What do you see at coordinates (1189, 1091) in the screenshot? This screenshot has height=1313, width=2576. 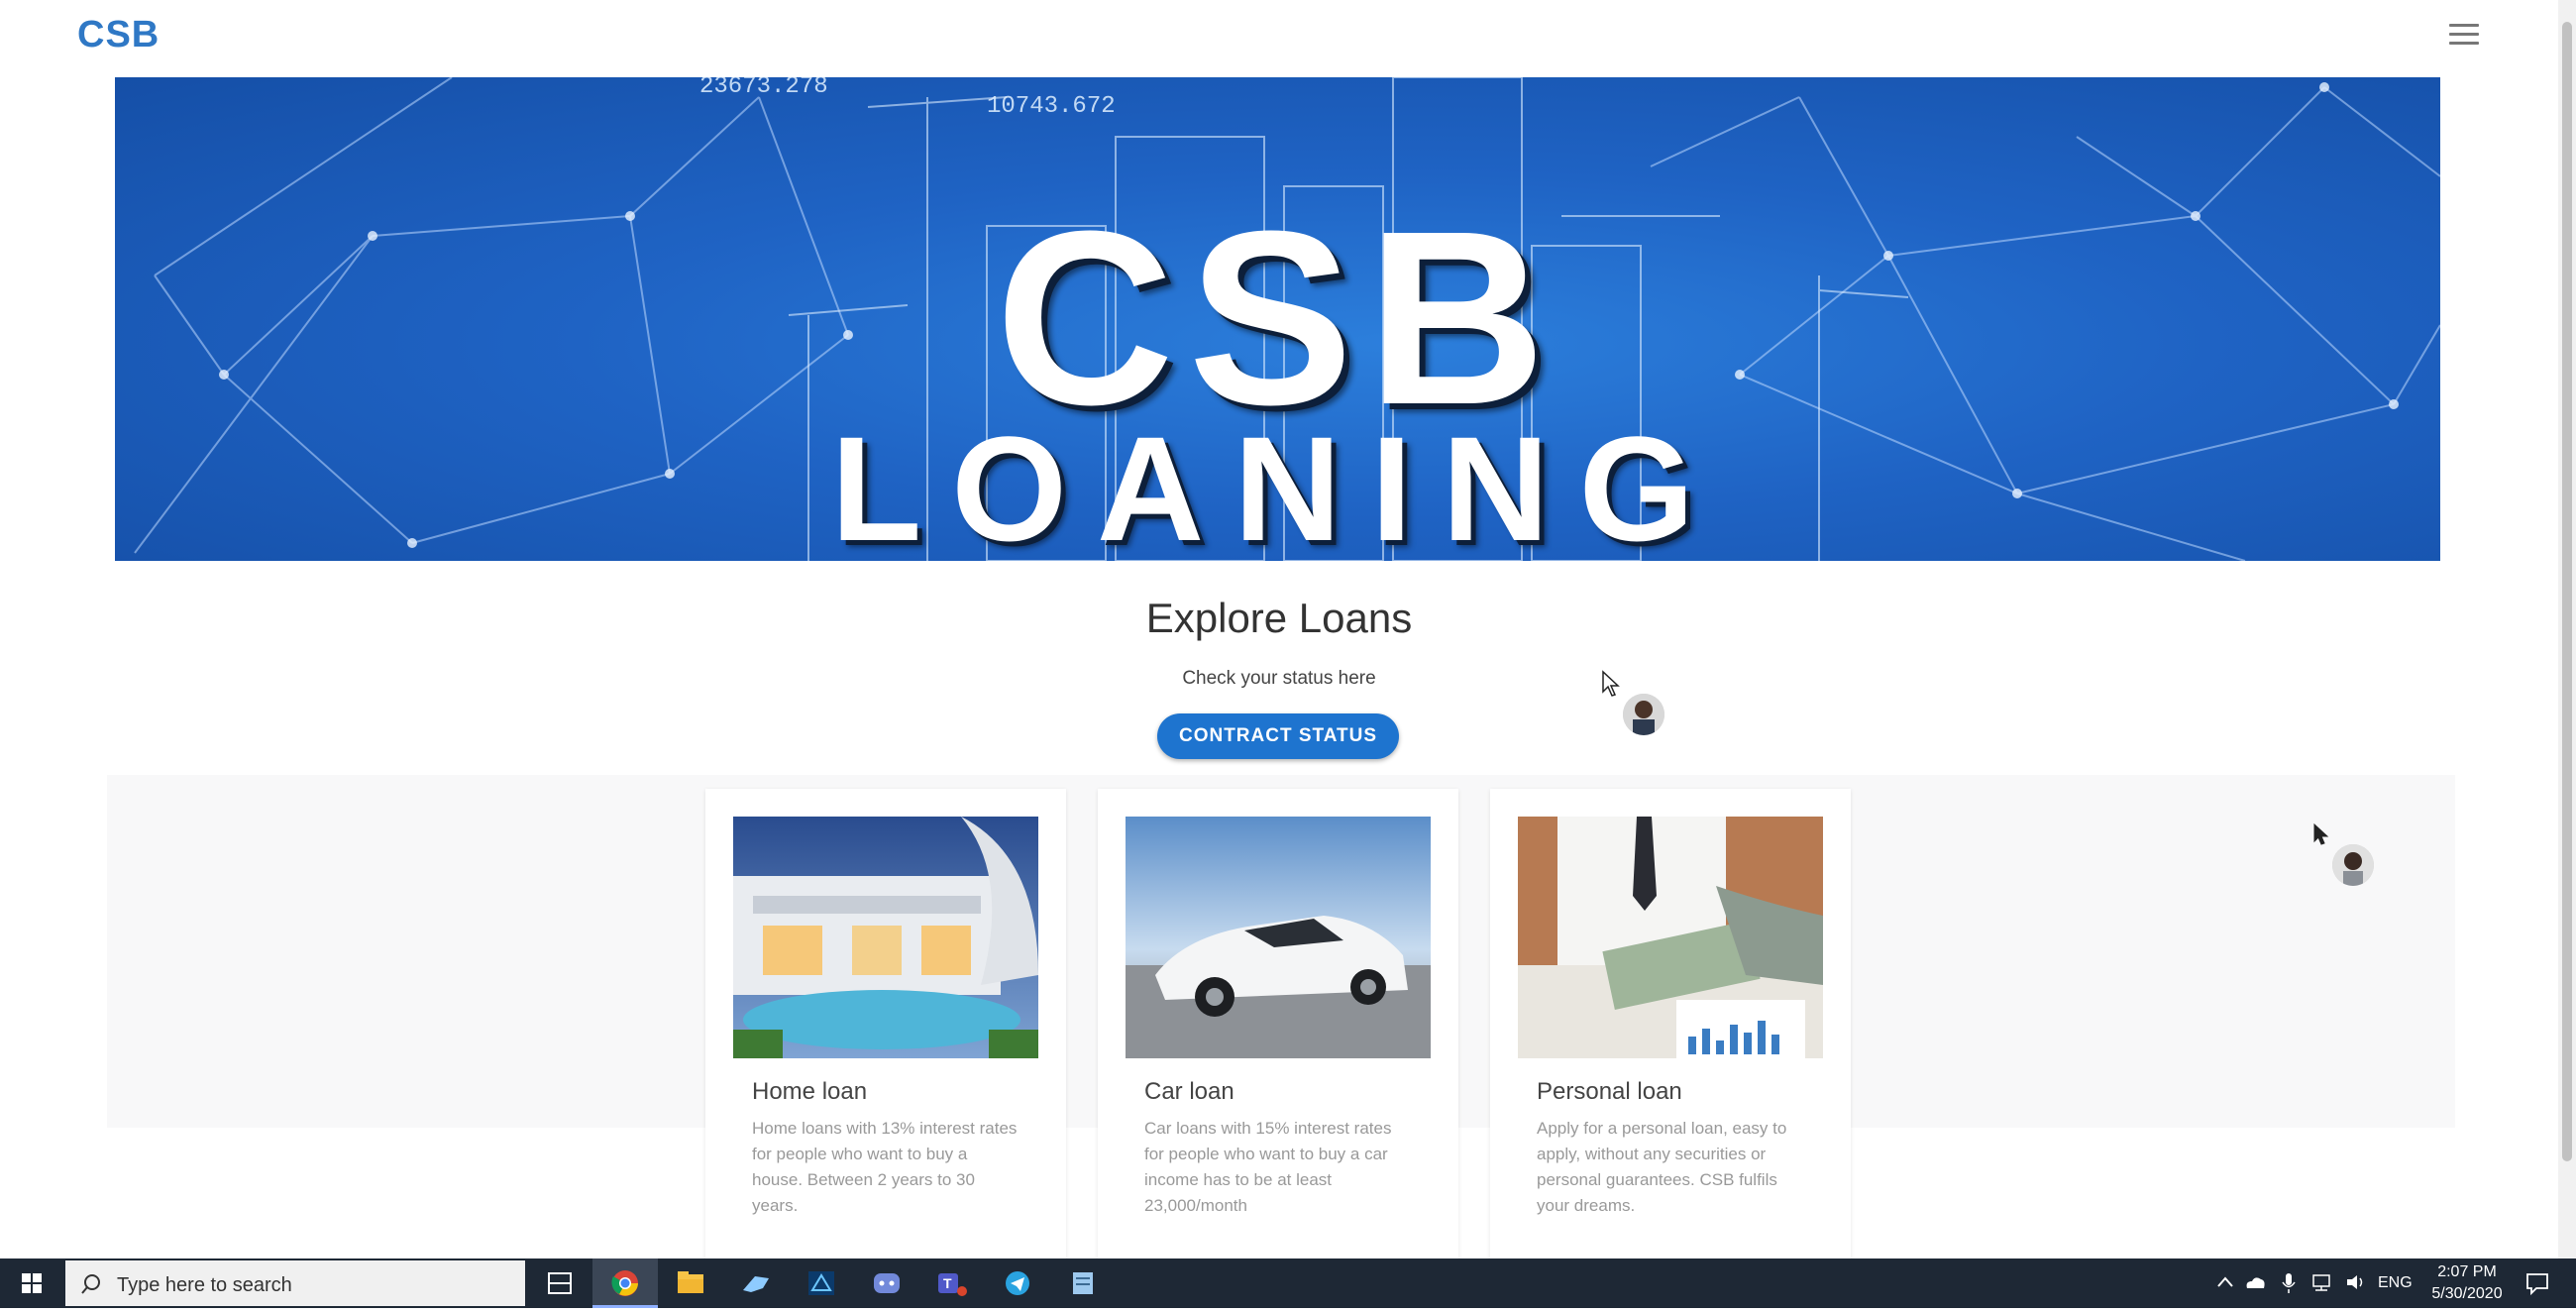 I see `car-loan-title: Car loan` at bounding box center [1189, 1091].